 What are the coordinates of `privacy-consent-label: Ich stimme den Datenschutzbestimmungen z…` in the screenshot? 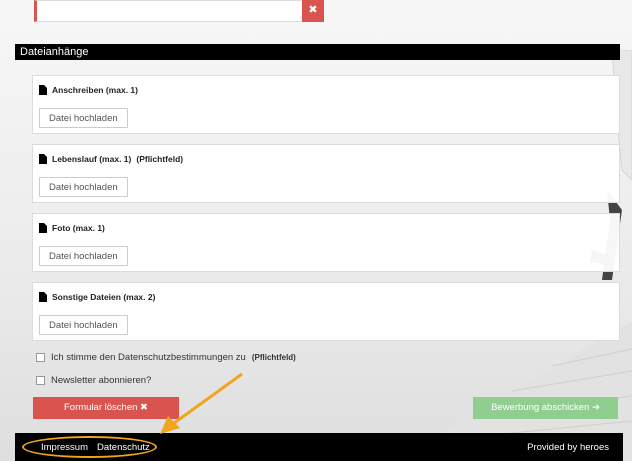 It's located at (148, 357).